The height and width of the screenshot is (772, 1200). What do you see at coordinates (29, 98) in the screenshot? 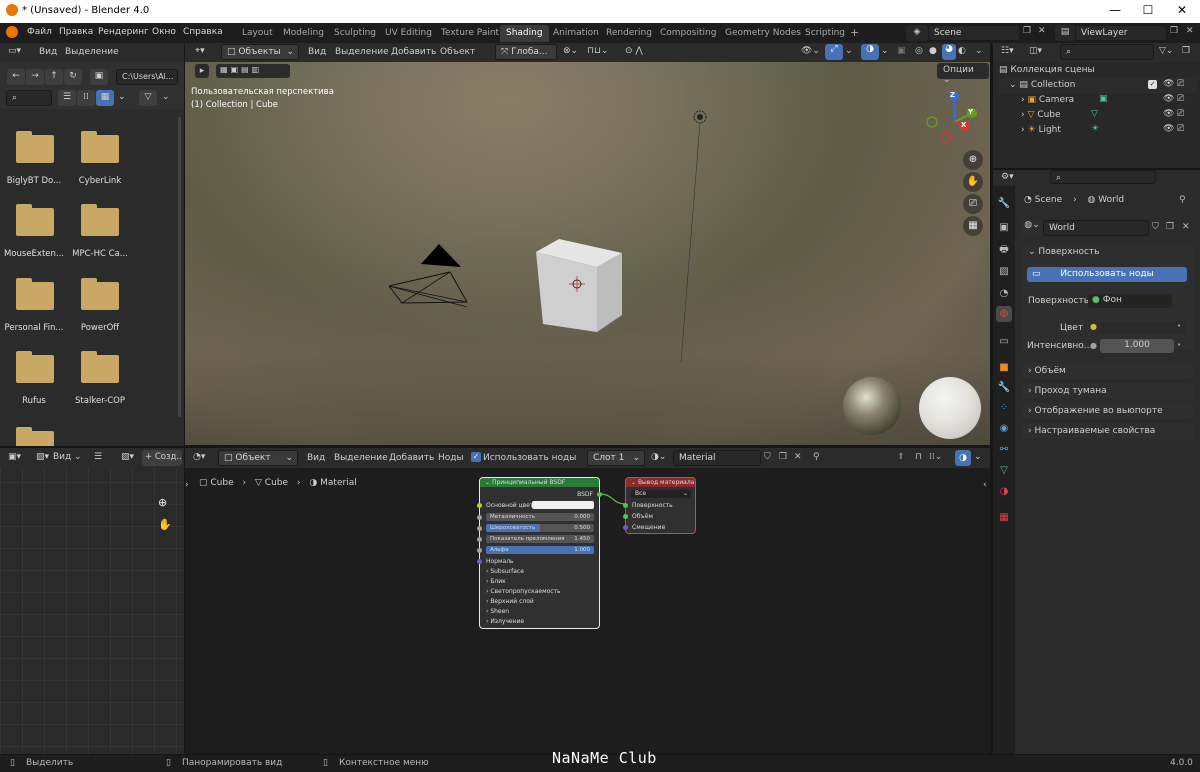
I see `file-search-input: ⌕` at bounding box center [29, 98].